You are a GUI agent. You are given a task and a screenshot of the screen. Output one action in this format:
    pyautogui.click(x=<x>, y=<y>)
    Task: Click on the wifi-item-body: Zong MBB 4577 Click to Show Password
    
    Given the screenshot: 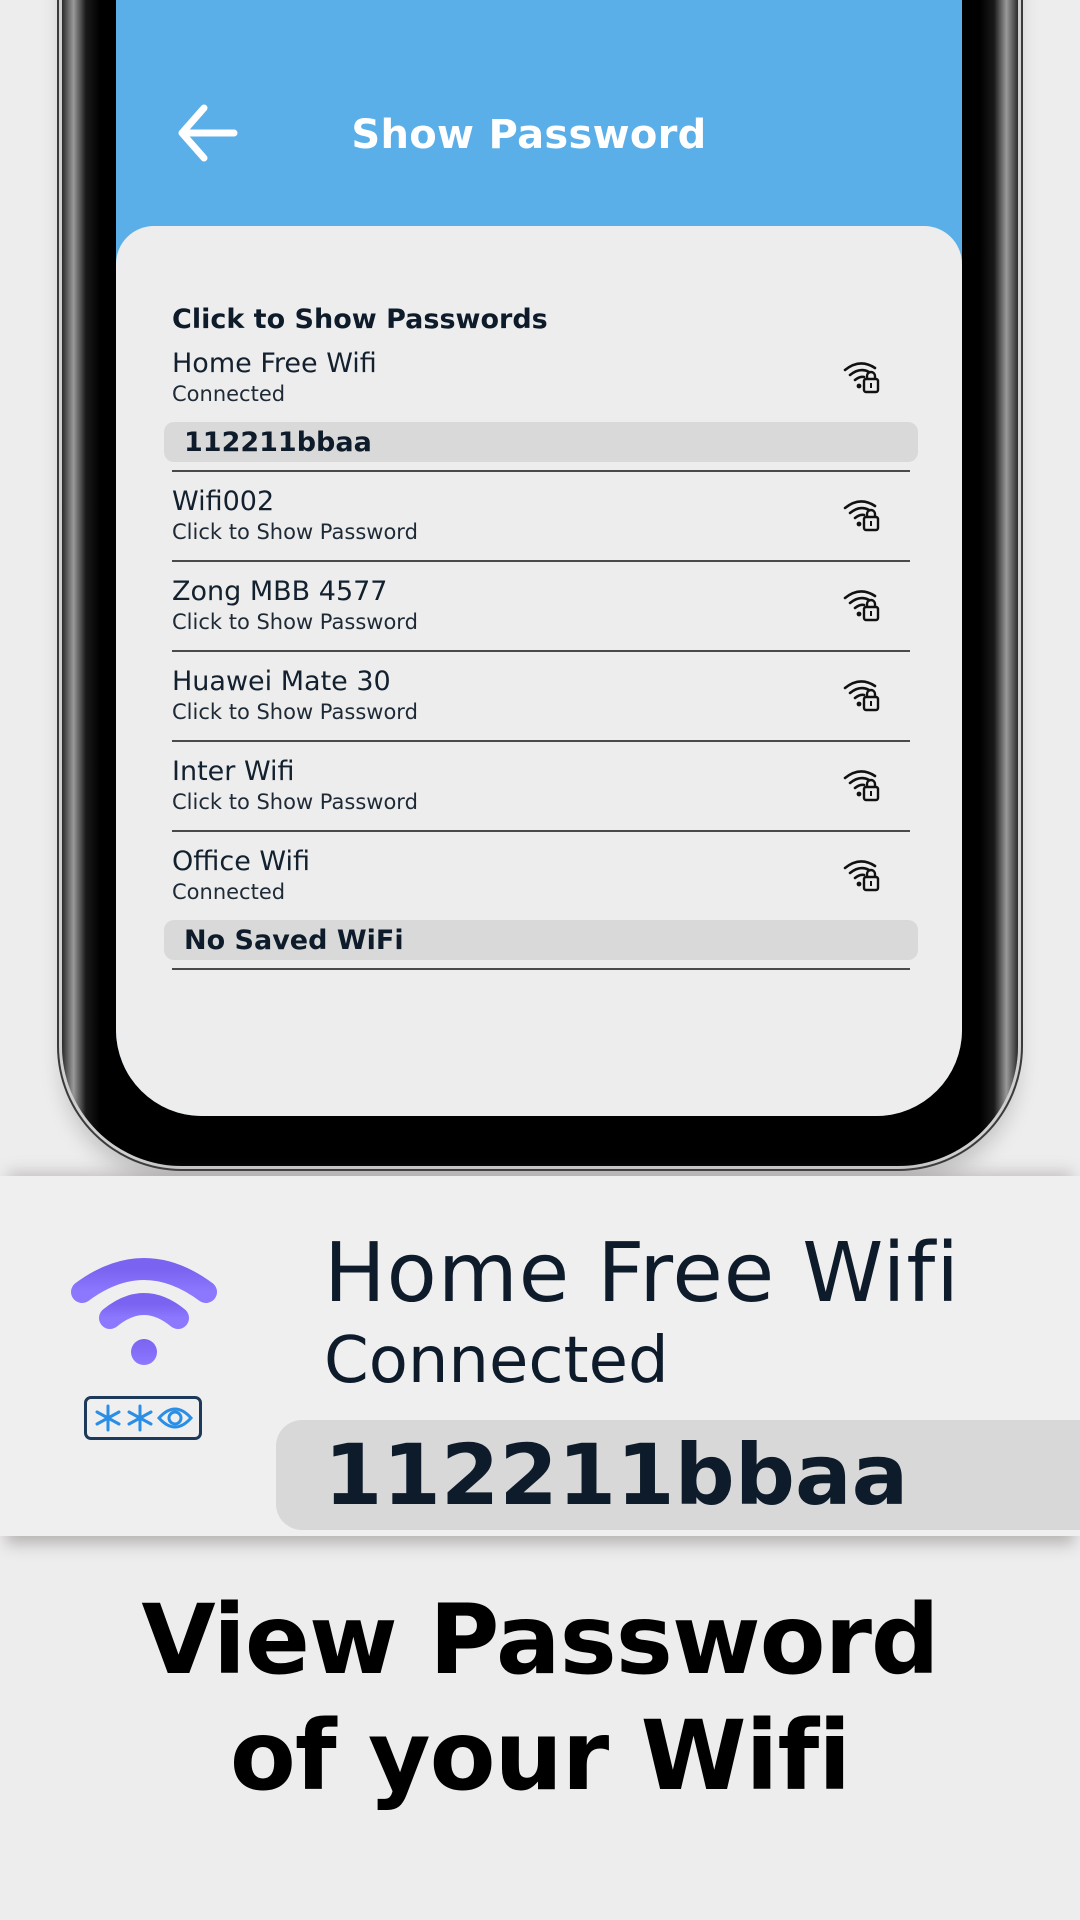 What is the action you would take?
    pyautogui.click(x=541, y=609)
    